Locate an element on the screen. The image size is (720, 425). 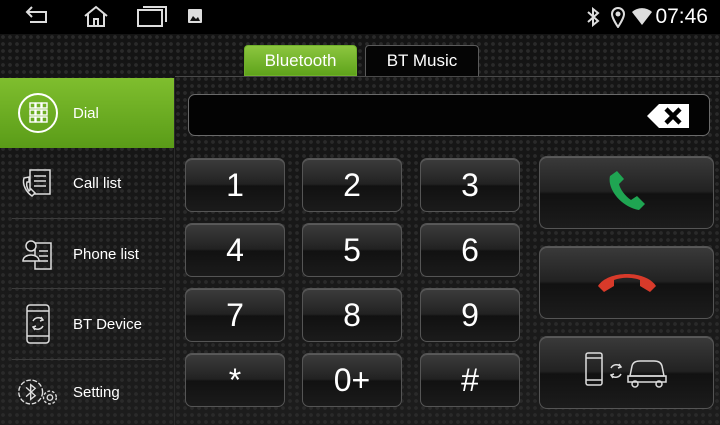
tab-bt-music: BT Music is located at coordinates (422, 60).